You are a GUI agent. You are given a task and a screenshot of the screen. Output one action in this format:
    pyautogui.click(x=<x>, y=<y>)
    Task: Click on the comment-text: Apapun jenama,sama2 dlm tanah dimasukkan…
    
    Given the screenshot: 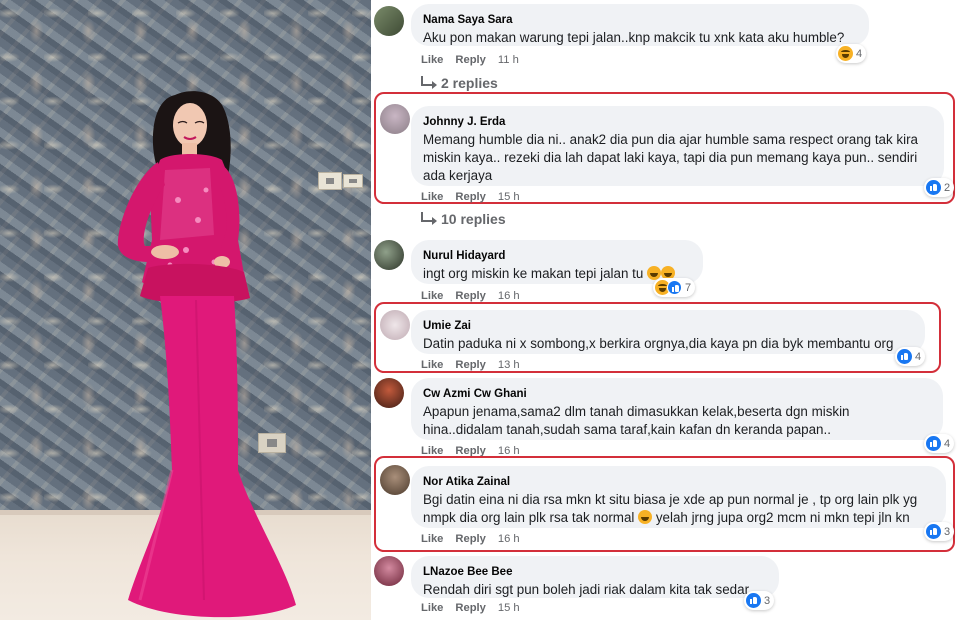 What is the action you would take?
    pyautogui.click(x=636, y=420)
    